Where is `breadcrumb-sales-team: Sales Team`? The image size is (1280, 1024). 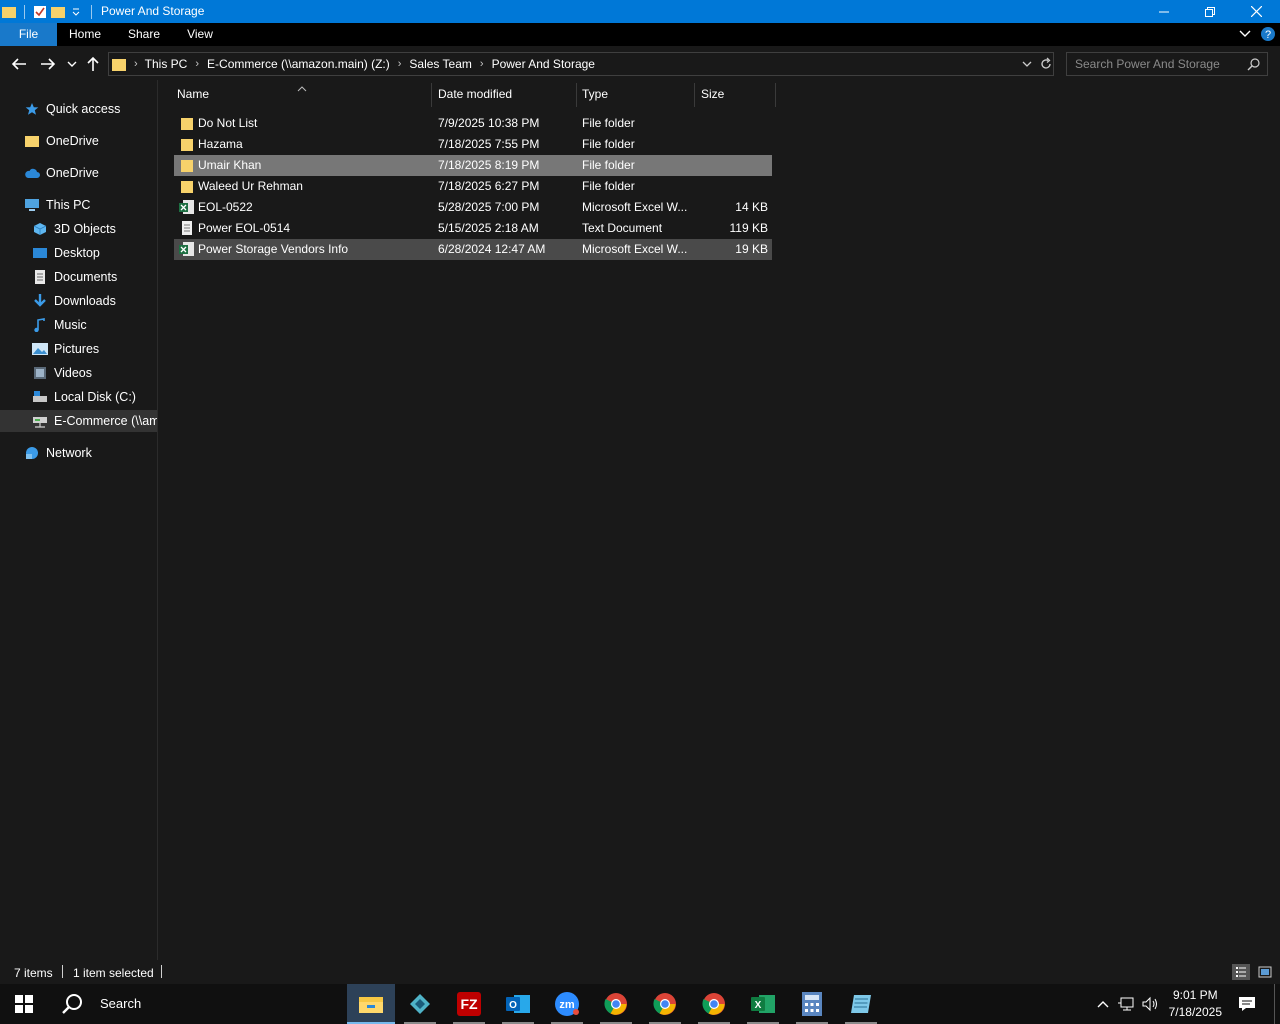
breadcrumb-sales-team: Sales Team is located at coordinates (440, 64).